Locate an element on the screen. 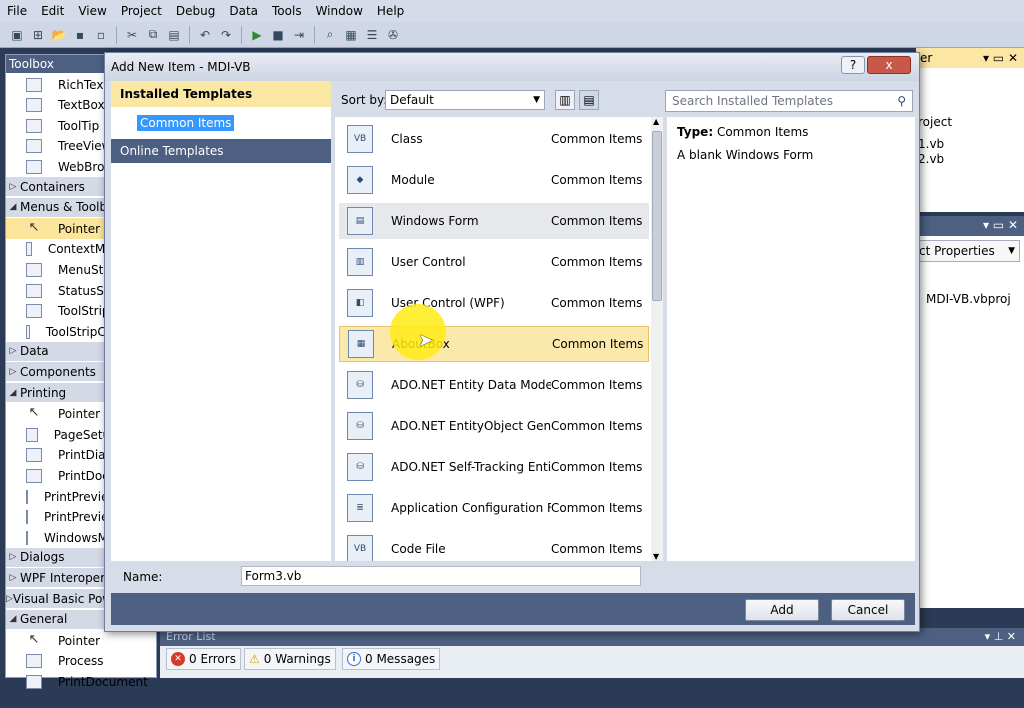  scroll-up-icon: ▲ is located at coordinates (656, 121).